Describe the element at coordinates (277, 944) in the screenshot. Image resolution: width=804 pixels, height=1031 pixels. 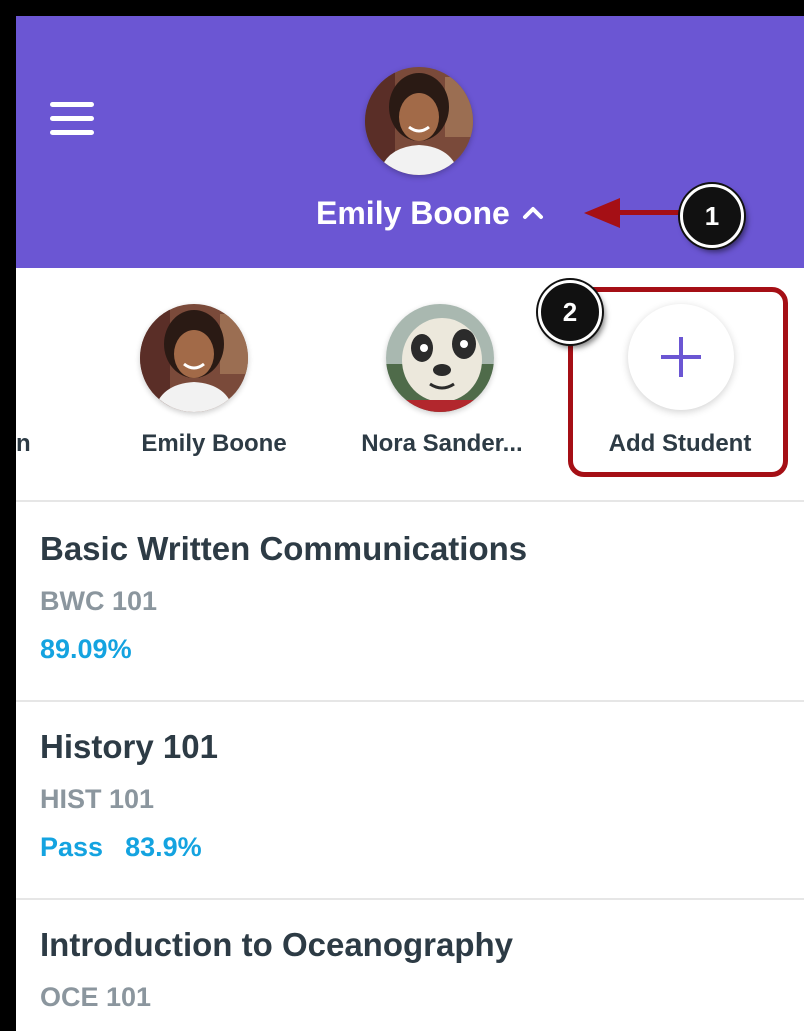
I see `course-title: Introduction to Oceanography` at that location.